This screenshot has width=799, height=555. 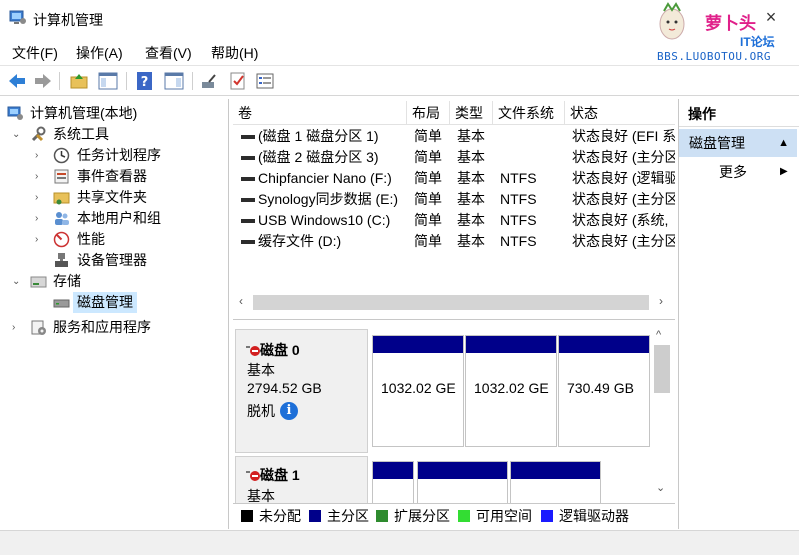 I want to click on tree-item-shared-folders: › 共享文件夹, so click(x=114, y=197).